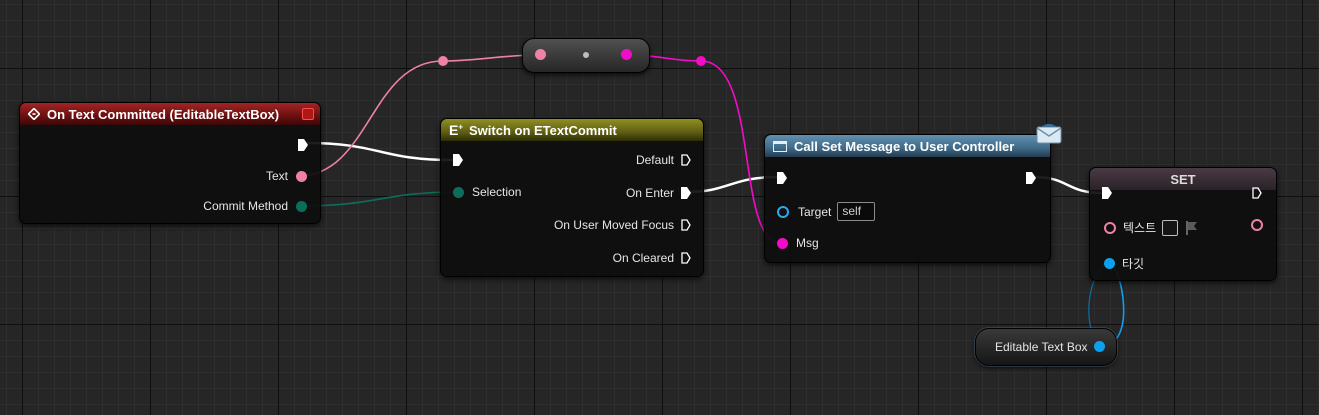 The image size is (1319, 415). I want to click on reroute-output-pin, so click(626, 54).